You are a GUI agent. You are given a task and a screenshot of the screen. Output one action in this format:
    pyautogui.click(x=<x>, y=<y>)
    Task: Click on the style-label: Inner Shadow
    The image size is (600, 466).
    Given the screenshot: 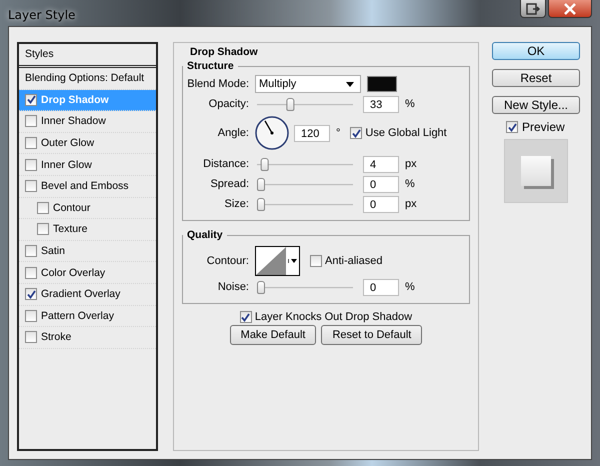 What is the action you would take?
    pyautogui.click(x=73, y=121)
    